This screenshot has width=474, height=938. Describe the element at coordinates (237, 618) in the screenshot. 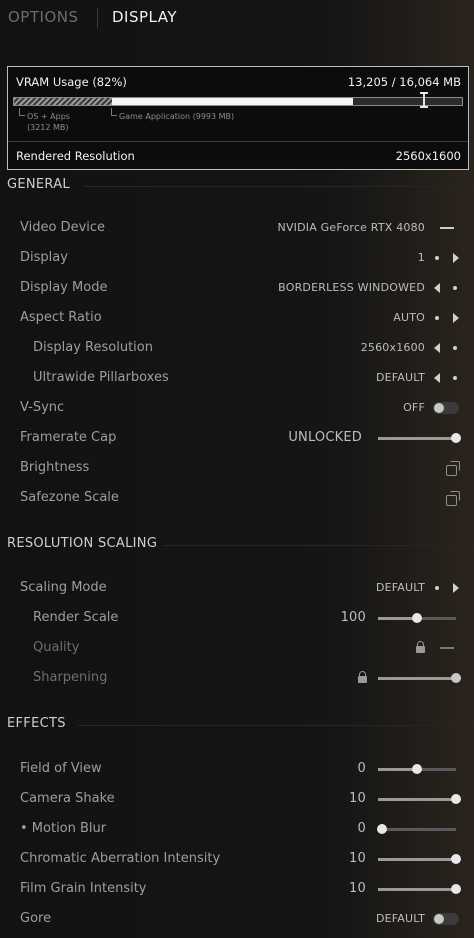

I see `render-scale-row: Render Scale 100` at that location.